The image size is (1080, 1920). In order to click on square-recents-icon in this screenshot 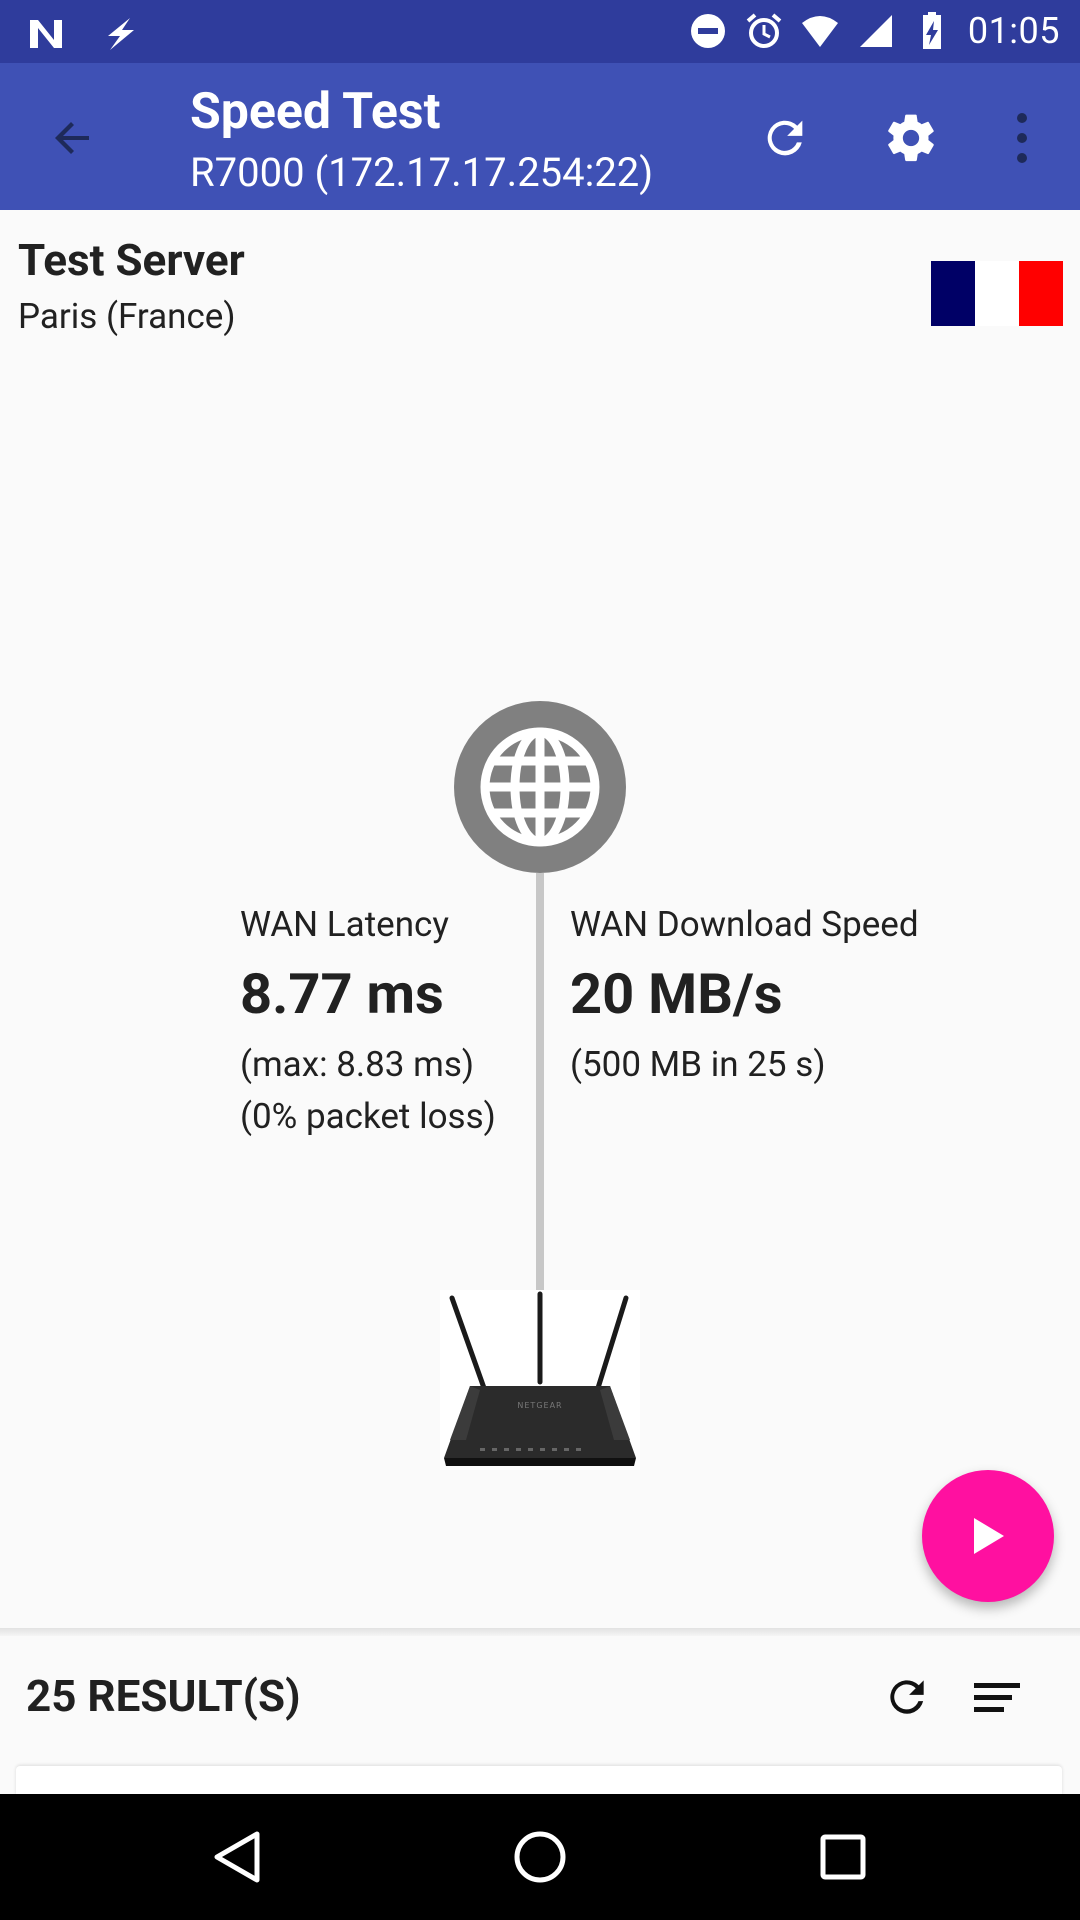, I will do `click(843, 1857)`.